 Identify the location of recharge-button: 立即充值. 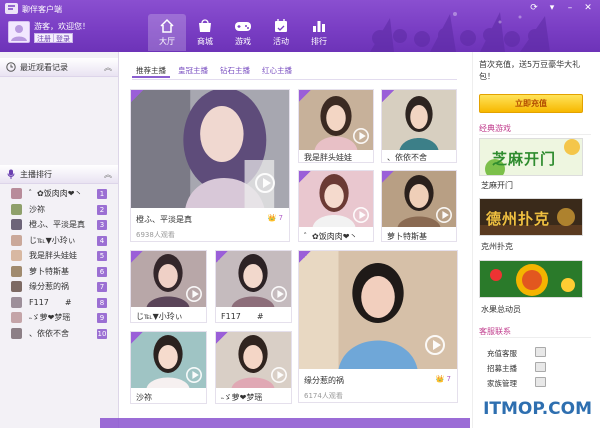
(531, 103).